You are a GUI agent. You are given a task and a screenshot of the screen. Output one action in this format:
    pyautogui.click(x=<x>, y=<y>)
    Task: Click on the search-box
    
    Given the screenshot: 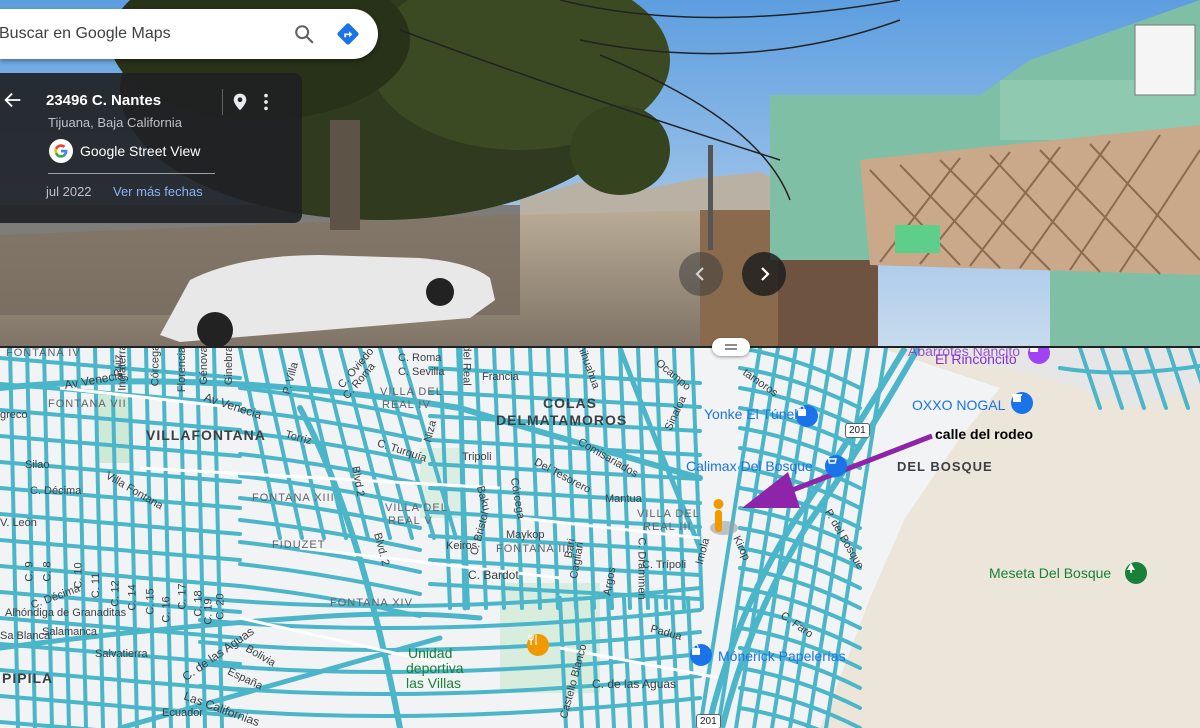 What is the action you would take?
    pyautogui.click(x=189, y=34)
    